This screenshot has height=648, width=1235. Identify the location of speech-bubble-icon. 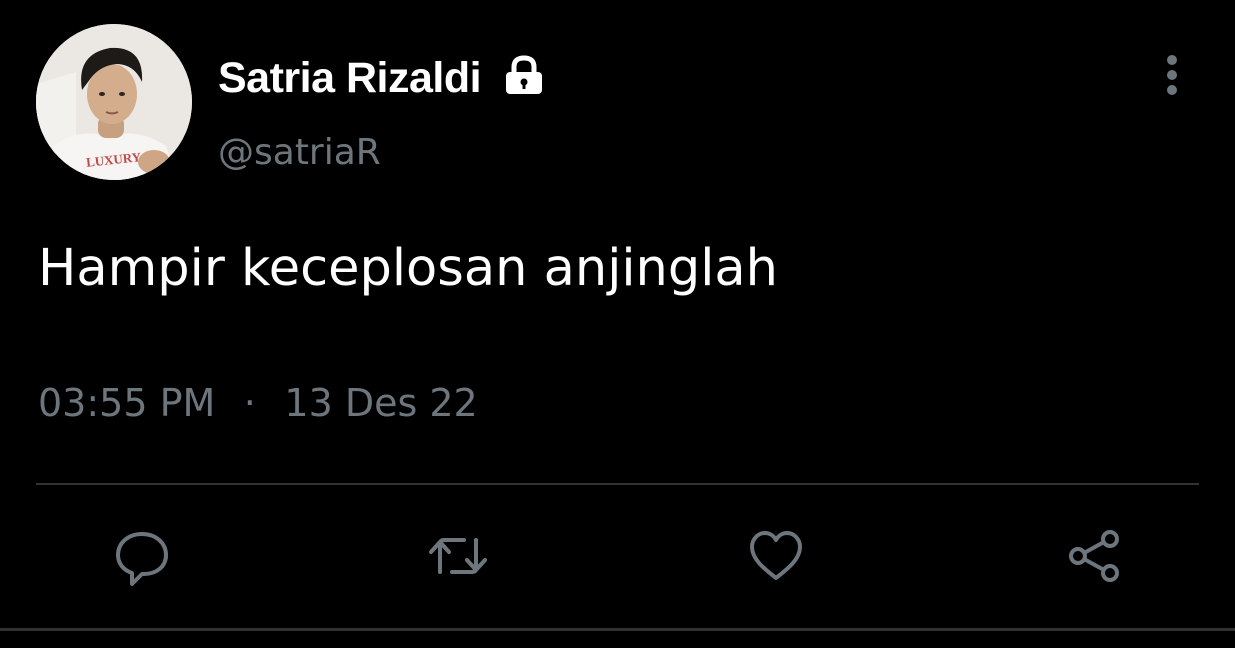
(142, 559).